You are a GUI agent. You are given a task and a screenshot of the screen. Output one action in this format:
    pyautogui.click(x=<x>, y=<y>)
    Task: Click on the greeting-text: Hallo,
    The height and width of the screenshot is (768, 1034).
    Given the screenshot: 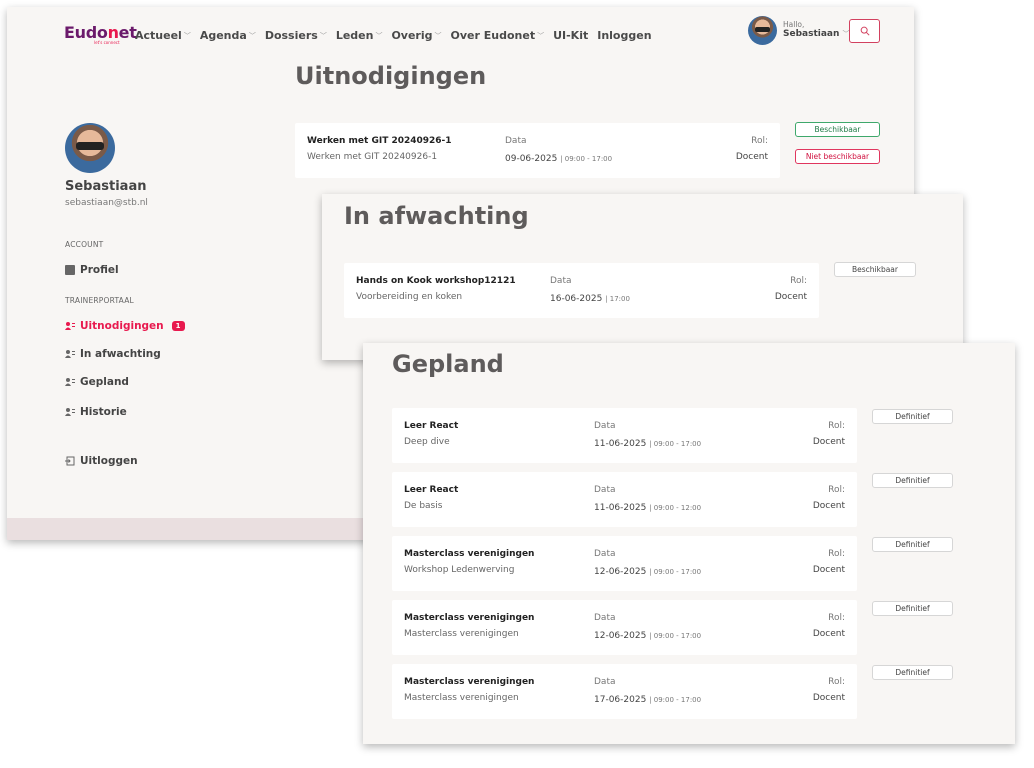 What is the action you would take?
    pyautogui.click(x=794, y=24)
    